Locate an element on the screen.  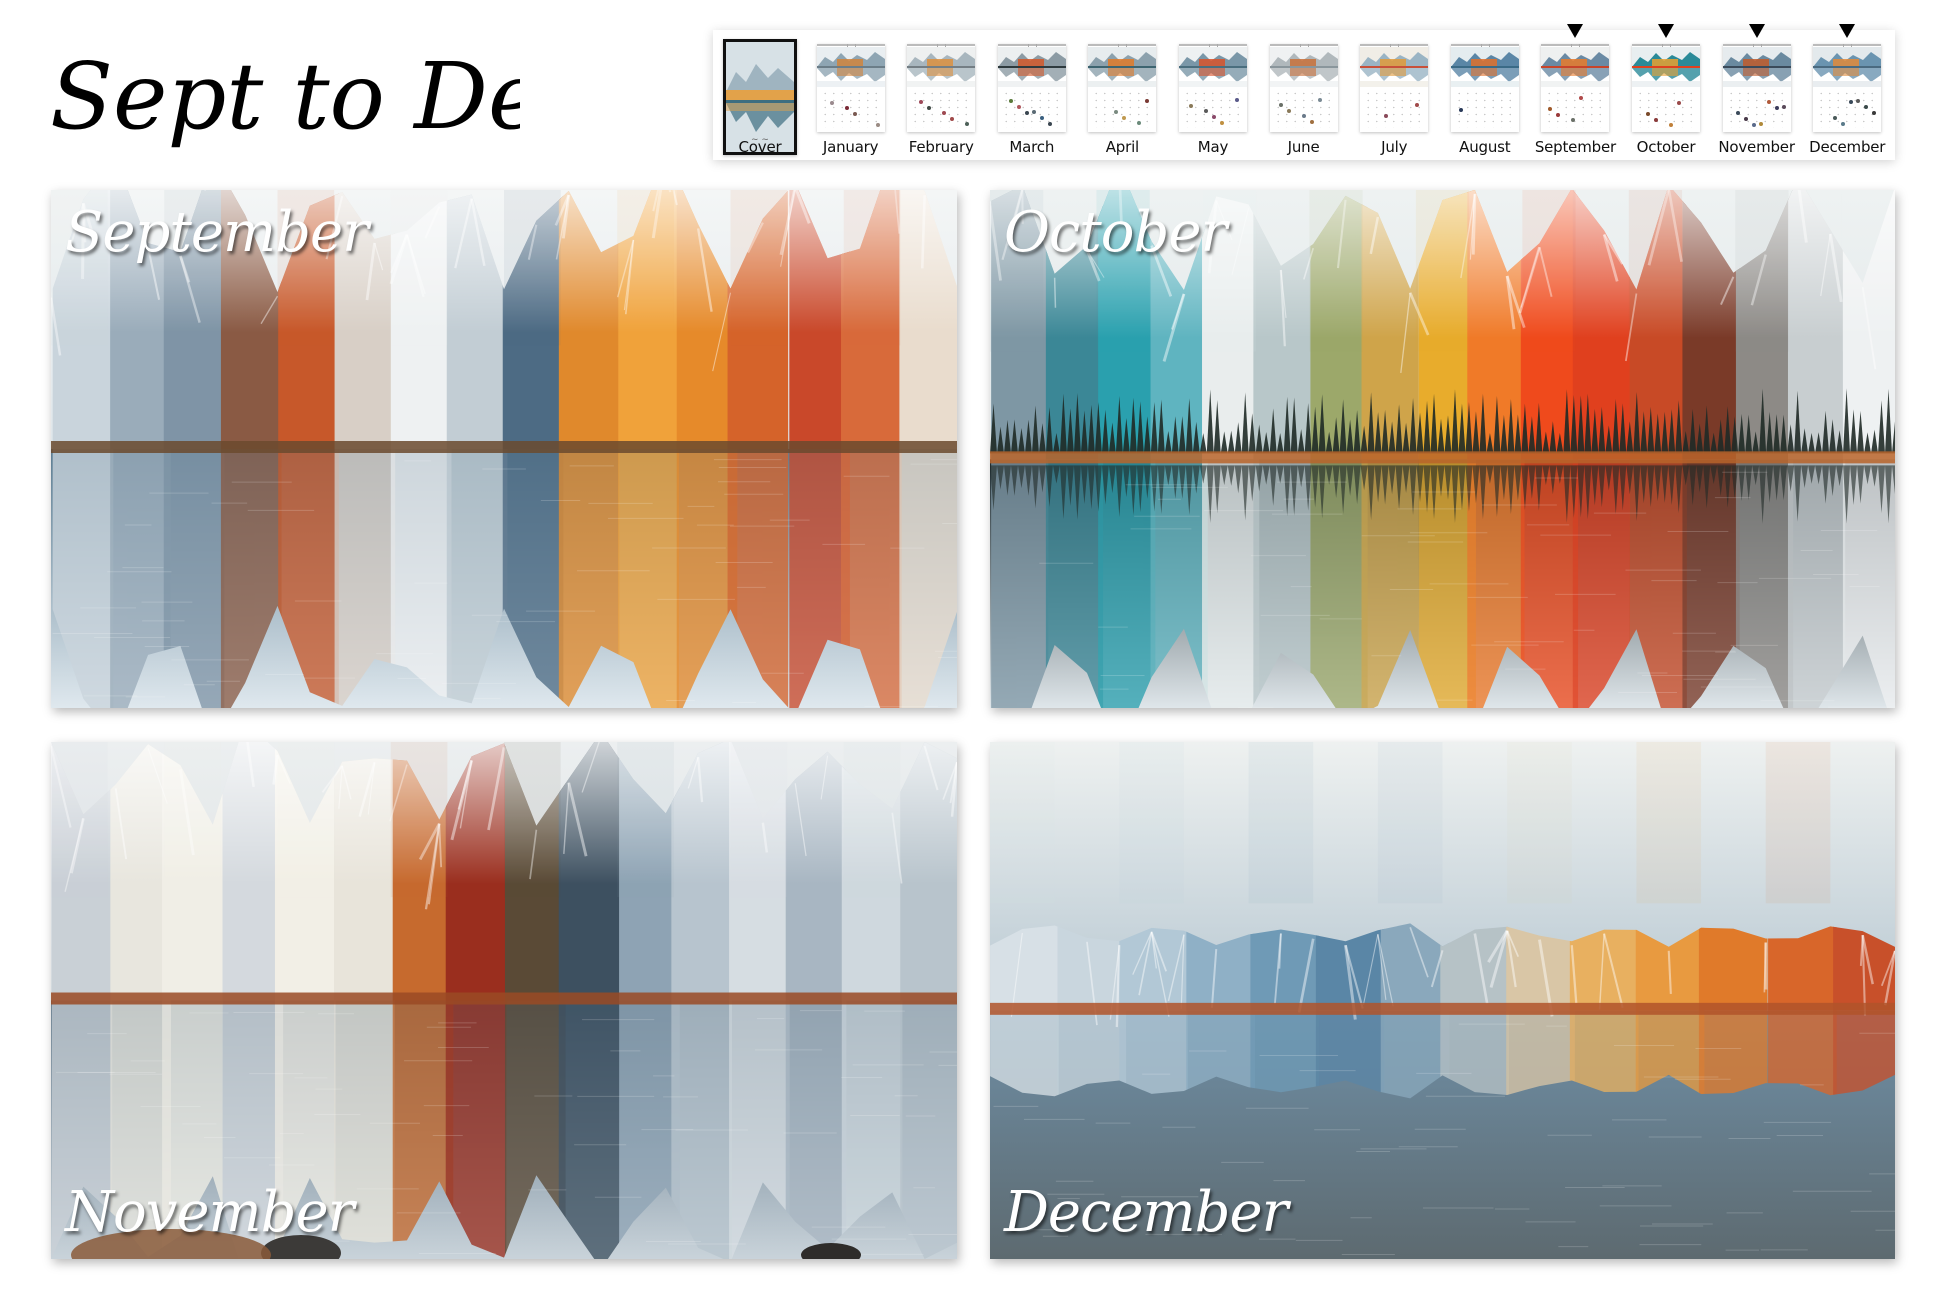
thumbnail-may: May is located at coordinates (1213, 97).